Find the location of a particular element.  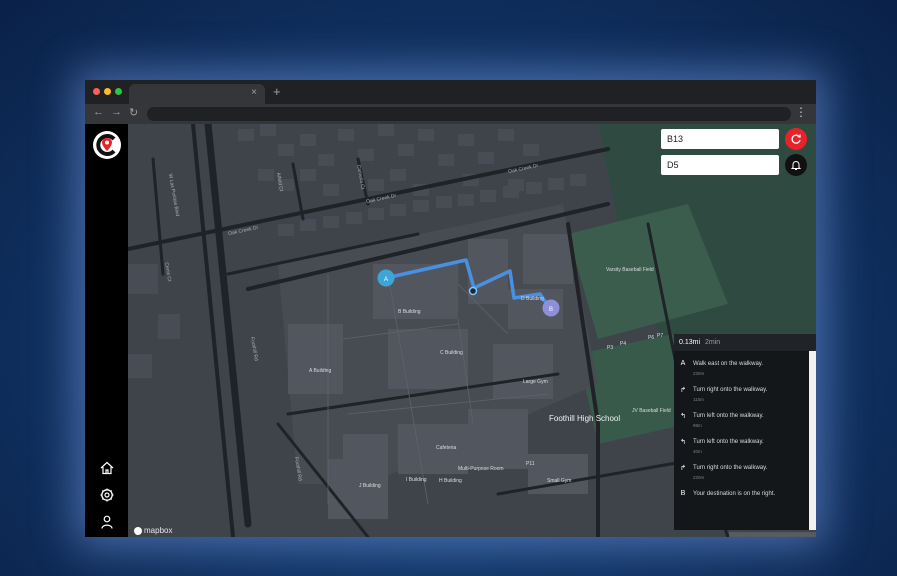

step-icon: B is located at coordinates (683, 493).